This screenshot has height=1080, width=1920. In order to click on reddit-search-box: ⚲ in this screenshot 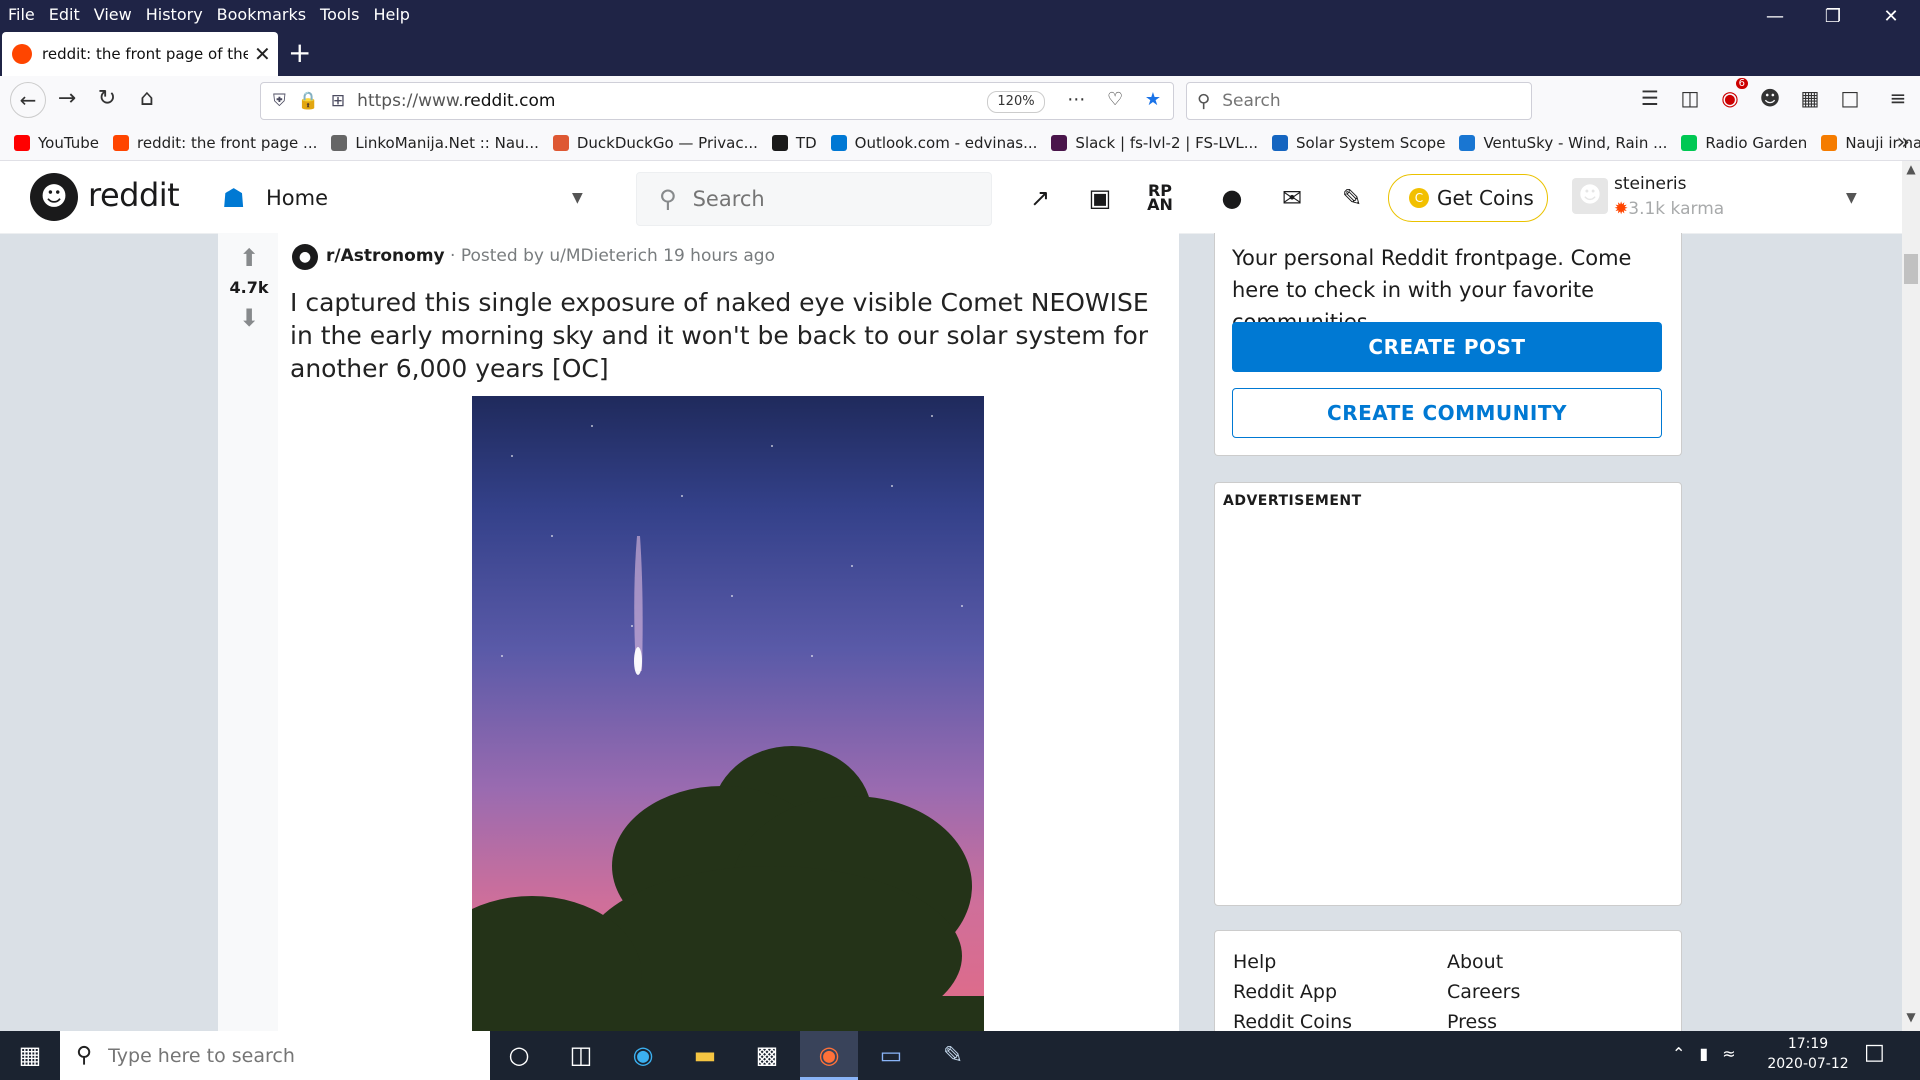, I will do `click(814, 199)`.